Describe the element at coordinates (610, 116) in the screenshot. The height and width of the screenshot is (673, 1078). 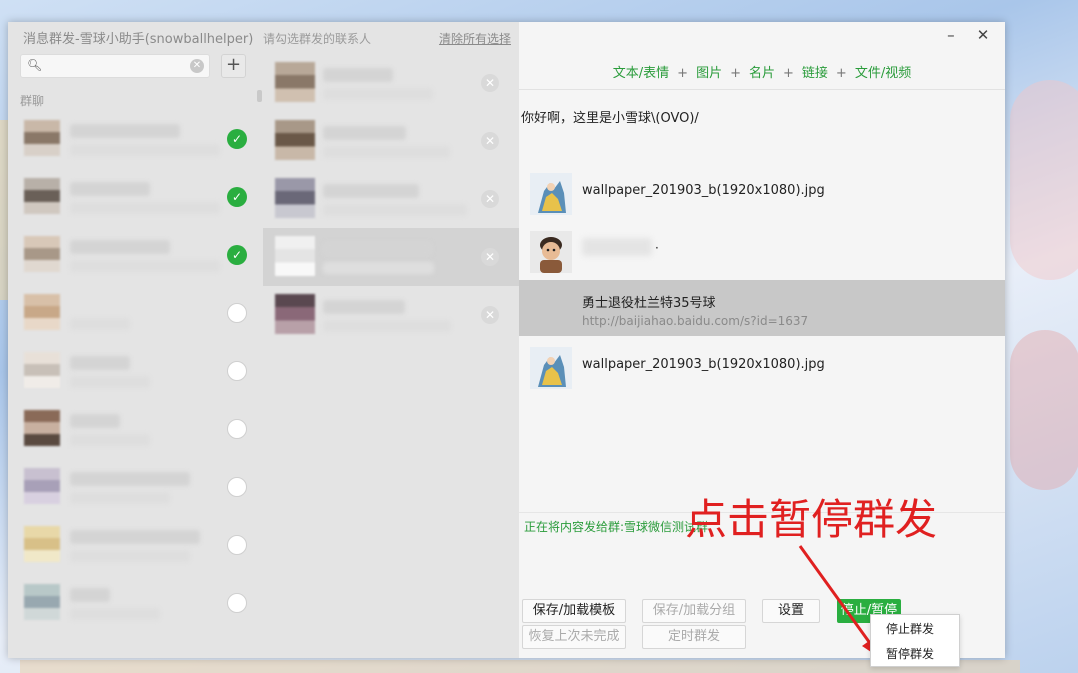
I see `message-text: 你好啊，这里是小雪球\(OVO)/` at that location.